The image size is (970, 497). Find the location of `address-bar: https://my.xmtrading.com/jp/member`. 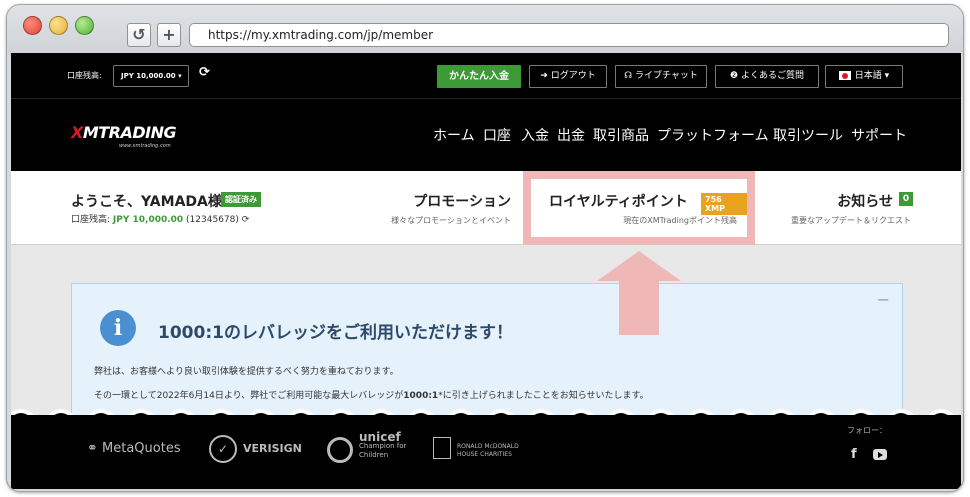

address-bar: https://my.xmtrading.com/jp/member is located at coordinates (569, 35).